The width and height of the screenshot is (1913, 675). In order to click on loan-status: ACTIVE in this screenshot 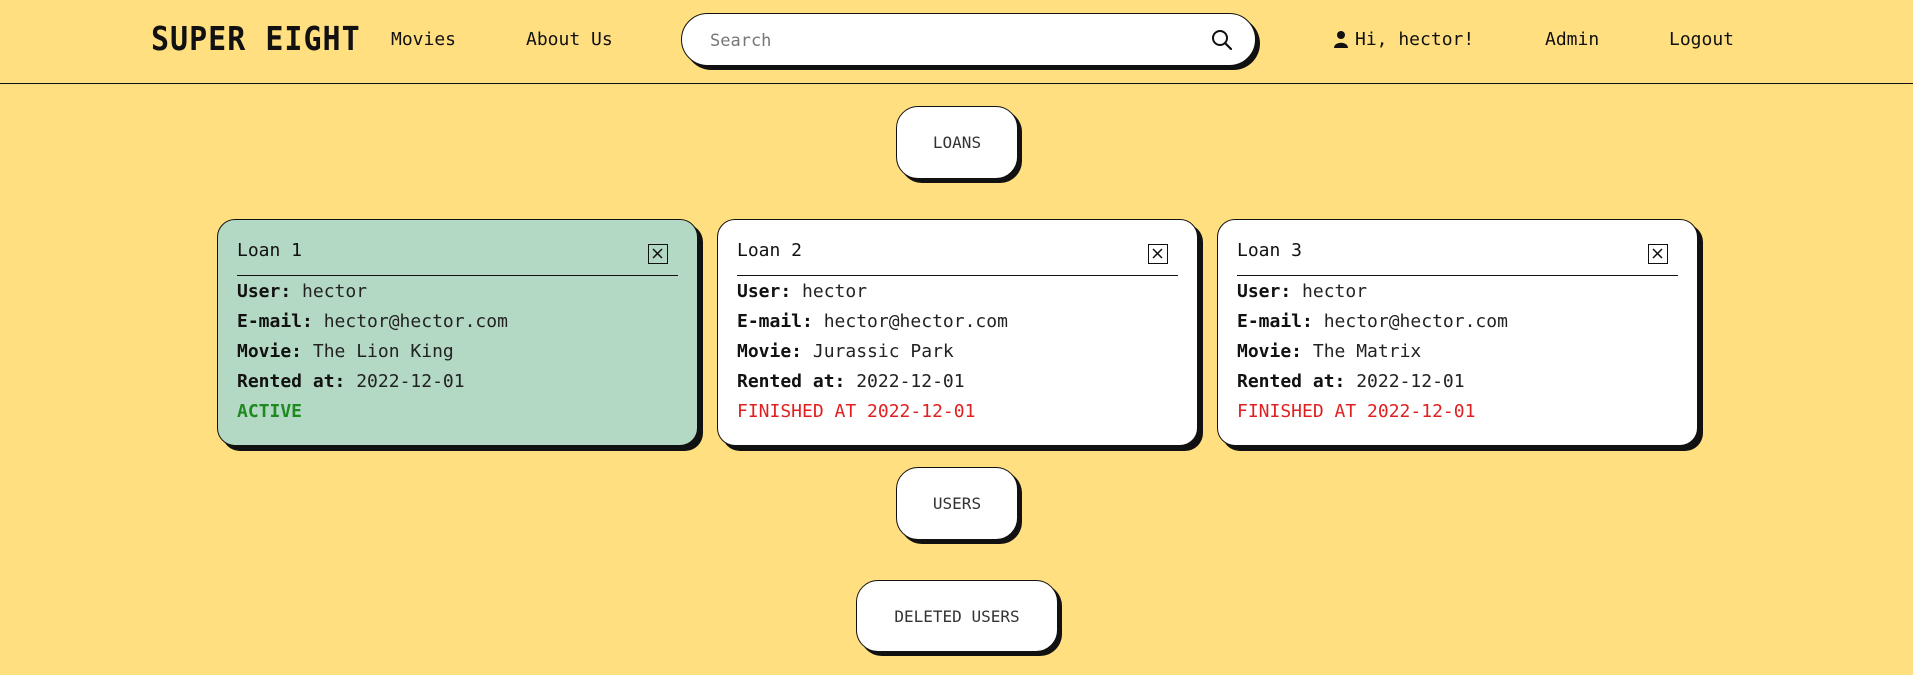, I will do `click(270, 411)`.